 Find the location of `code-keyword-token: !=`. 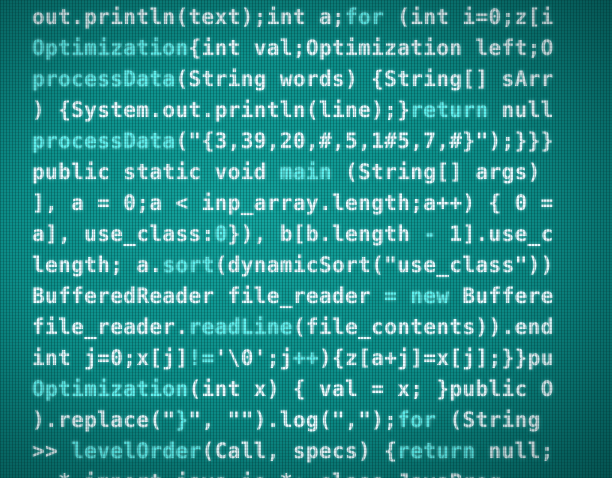

code-keyword-token: != is located at coordinates (201, 358).